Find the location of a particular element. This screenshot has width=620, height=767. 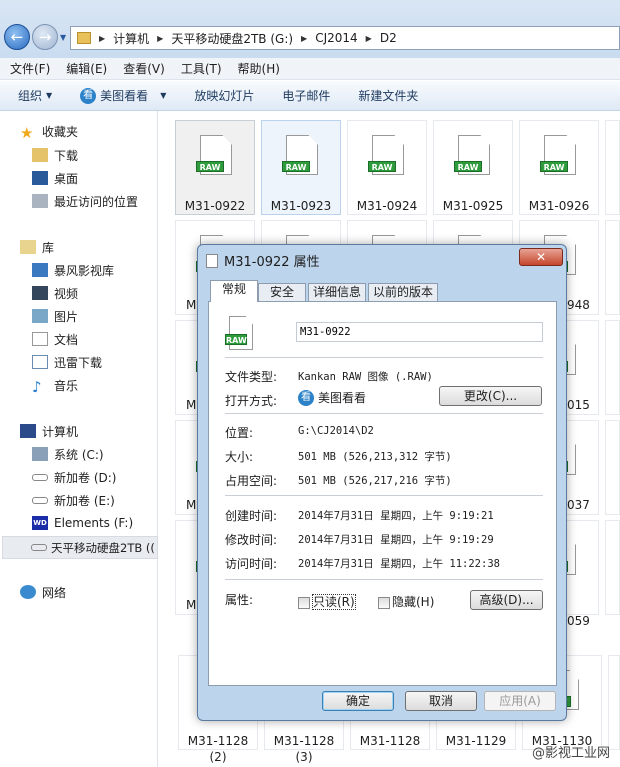

sidebar-item-library: ♪ 音乐 is located at coordinates (55, 385).